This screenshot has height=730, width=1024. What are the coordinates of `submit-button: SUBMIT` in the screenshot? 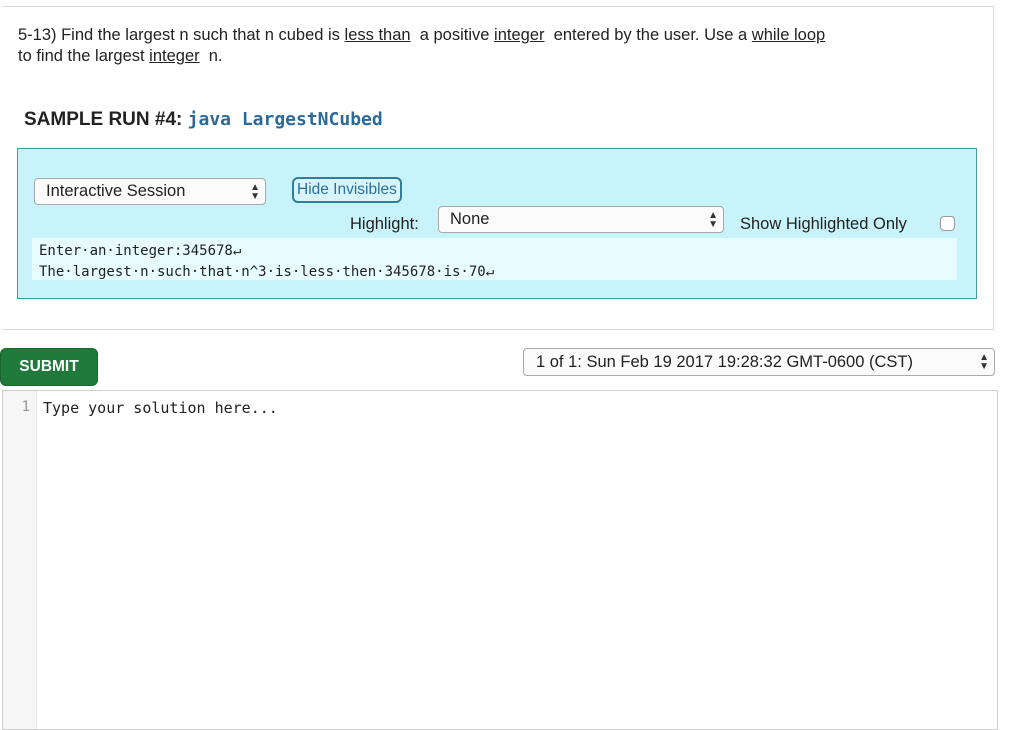 It's located at (49, 367).